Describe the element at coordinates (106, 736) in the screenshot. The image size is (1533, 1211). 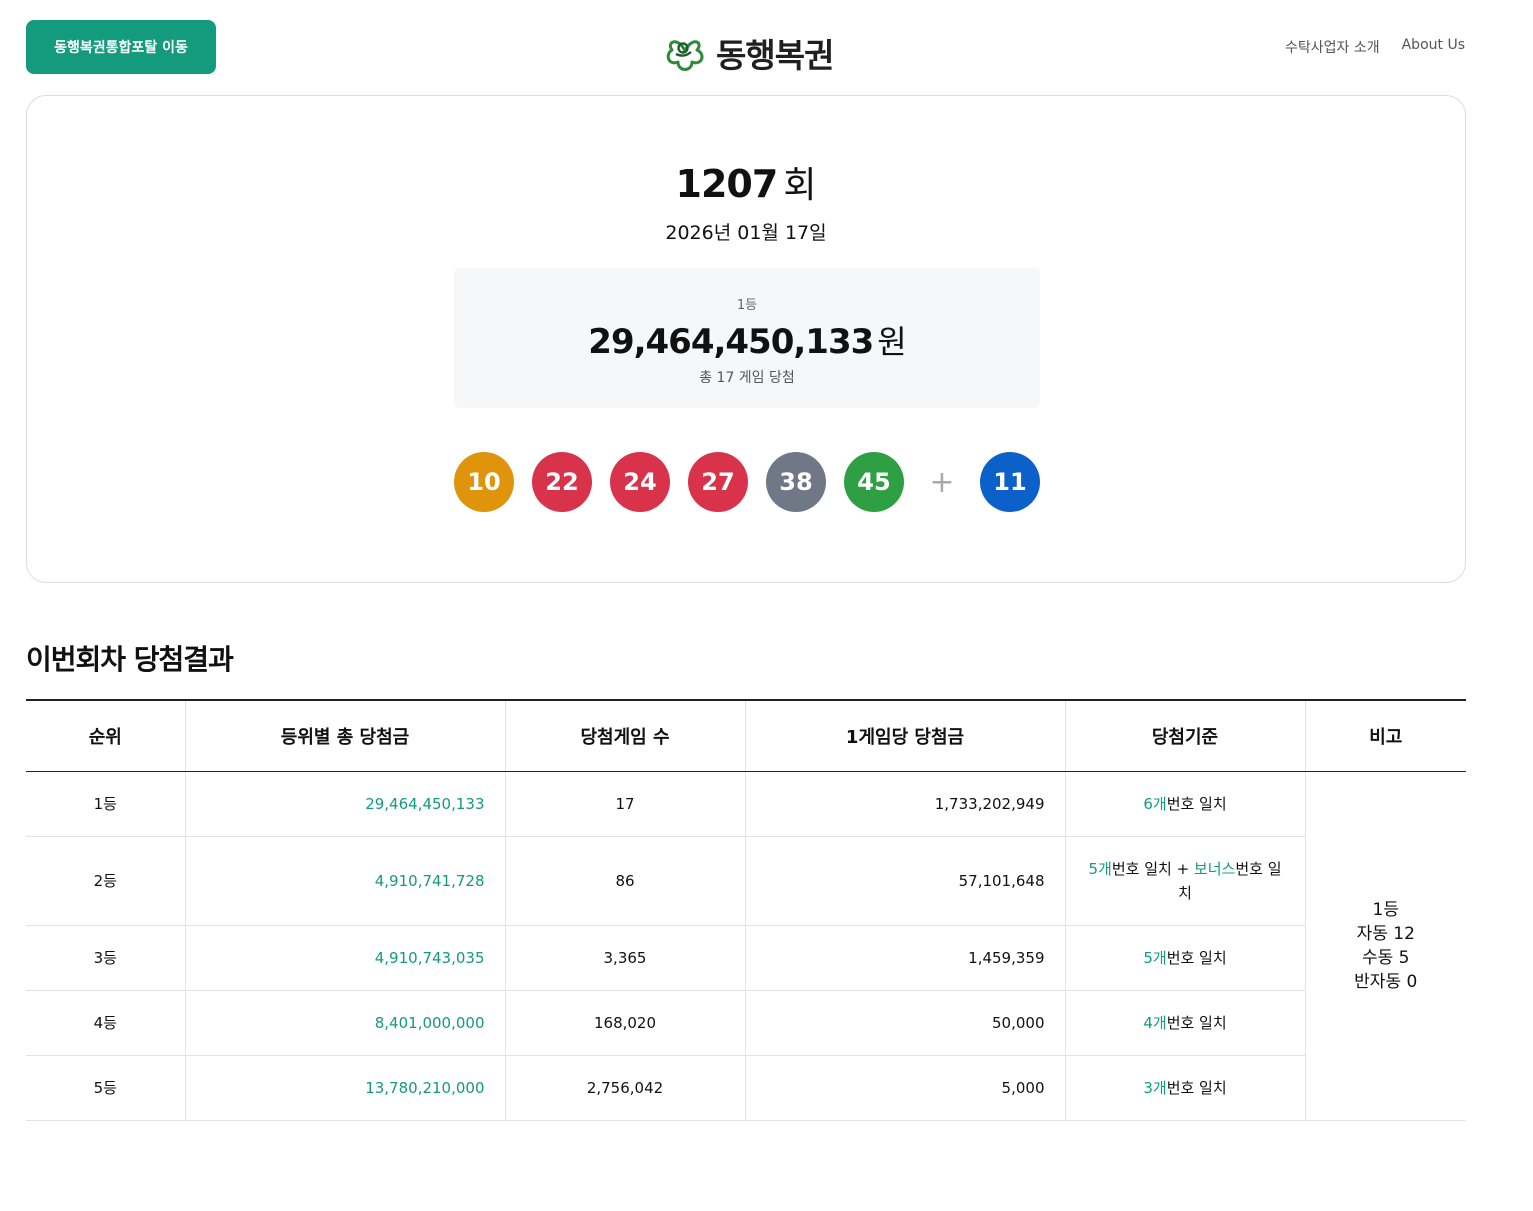
I see `header-rank: 순위` at that location.